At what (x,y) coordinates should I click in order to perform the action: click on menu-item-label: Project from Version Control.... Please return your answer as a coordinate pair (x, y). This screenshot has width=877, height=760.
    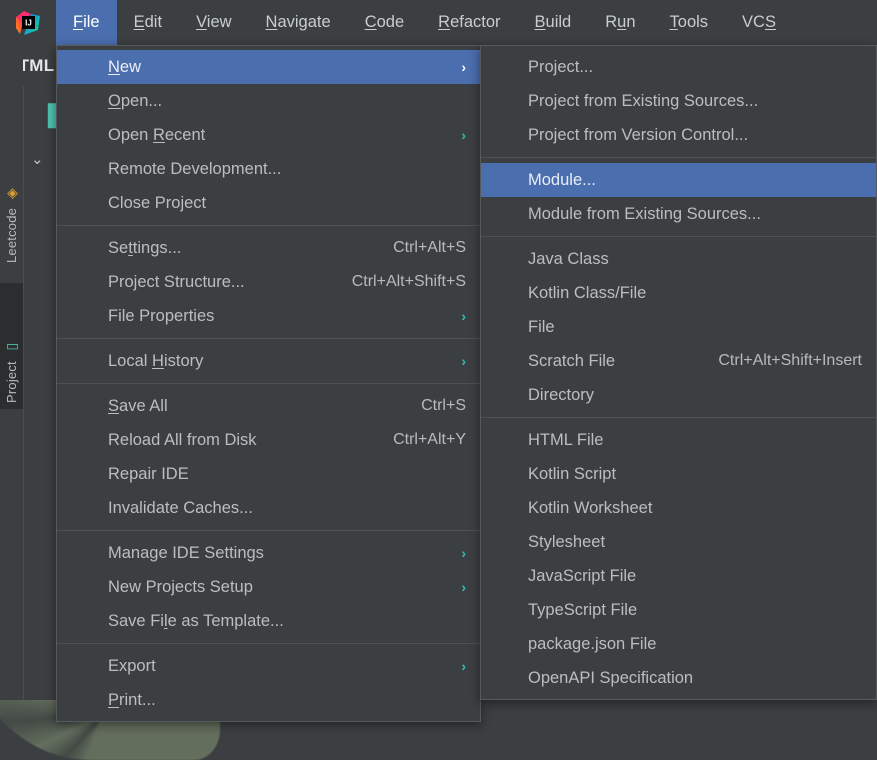
    Looking at the image, I should click on (638, 135).